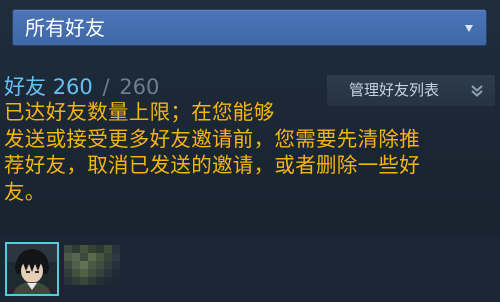 This screenshot has width=500, height=302. What do you see at coordinates (139, 112) in the screenshot?
I see `warning-line: 已达好友数量上限；在您能够` at bounding box center [139, 112].